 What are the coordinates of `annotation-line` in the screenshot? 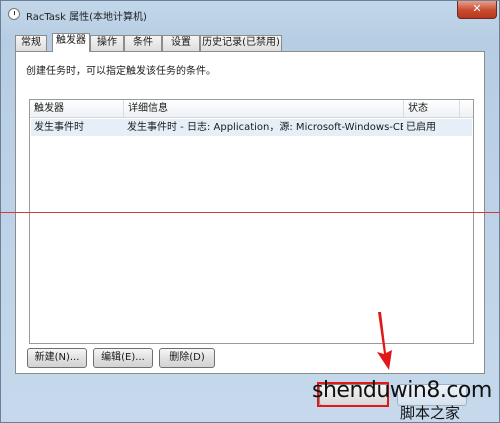 It's located at (250, 212).